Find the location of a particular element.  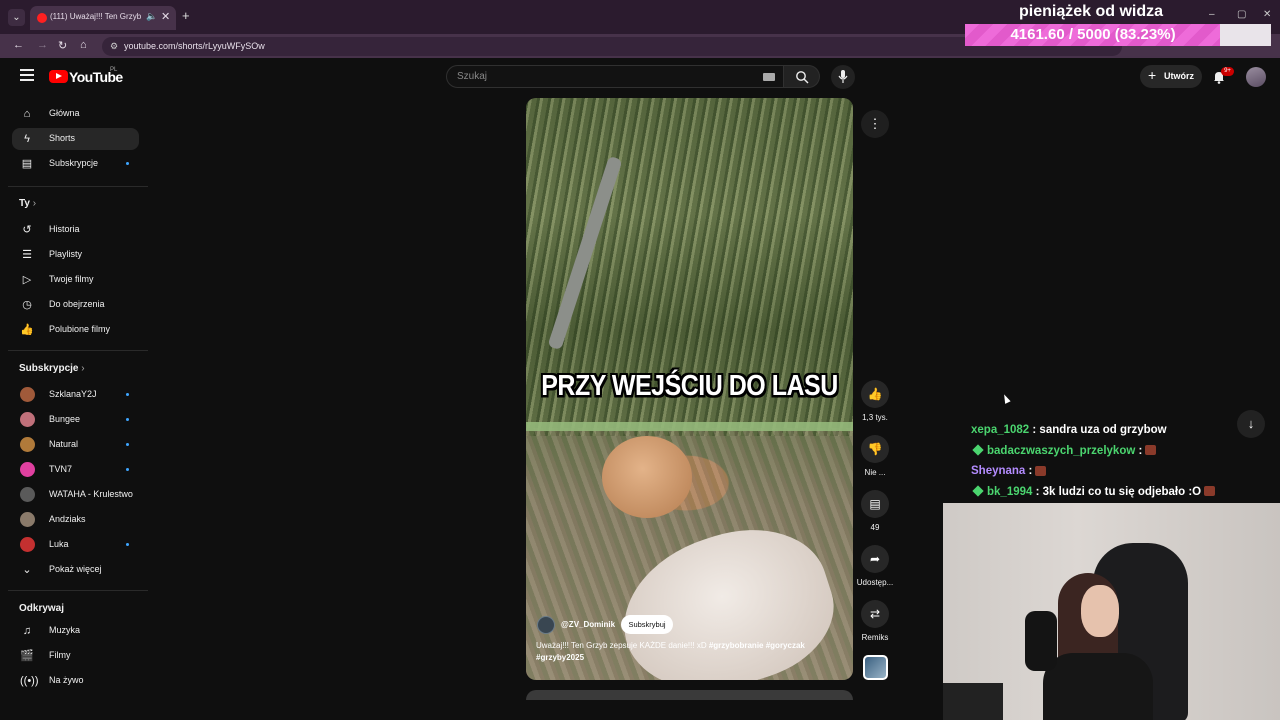

home-icon: ⌂ is located at coordinates (83, 45).